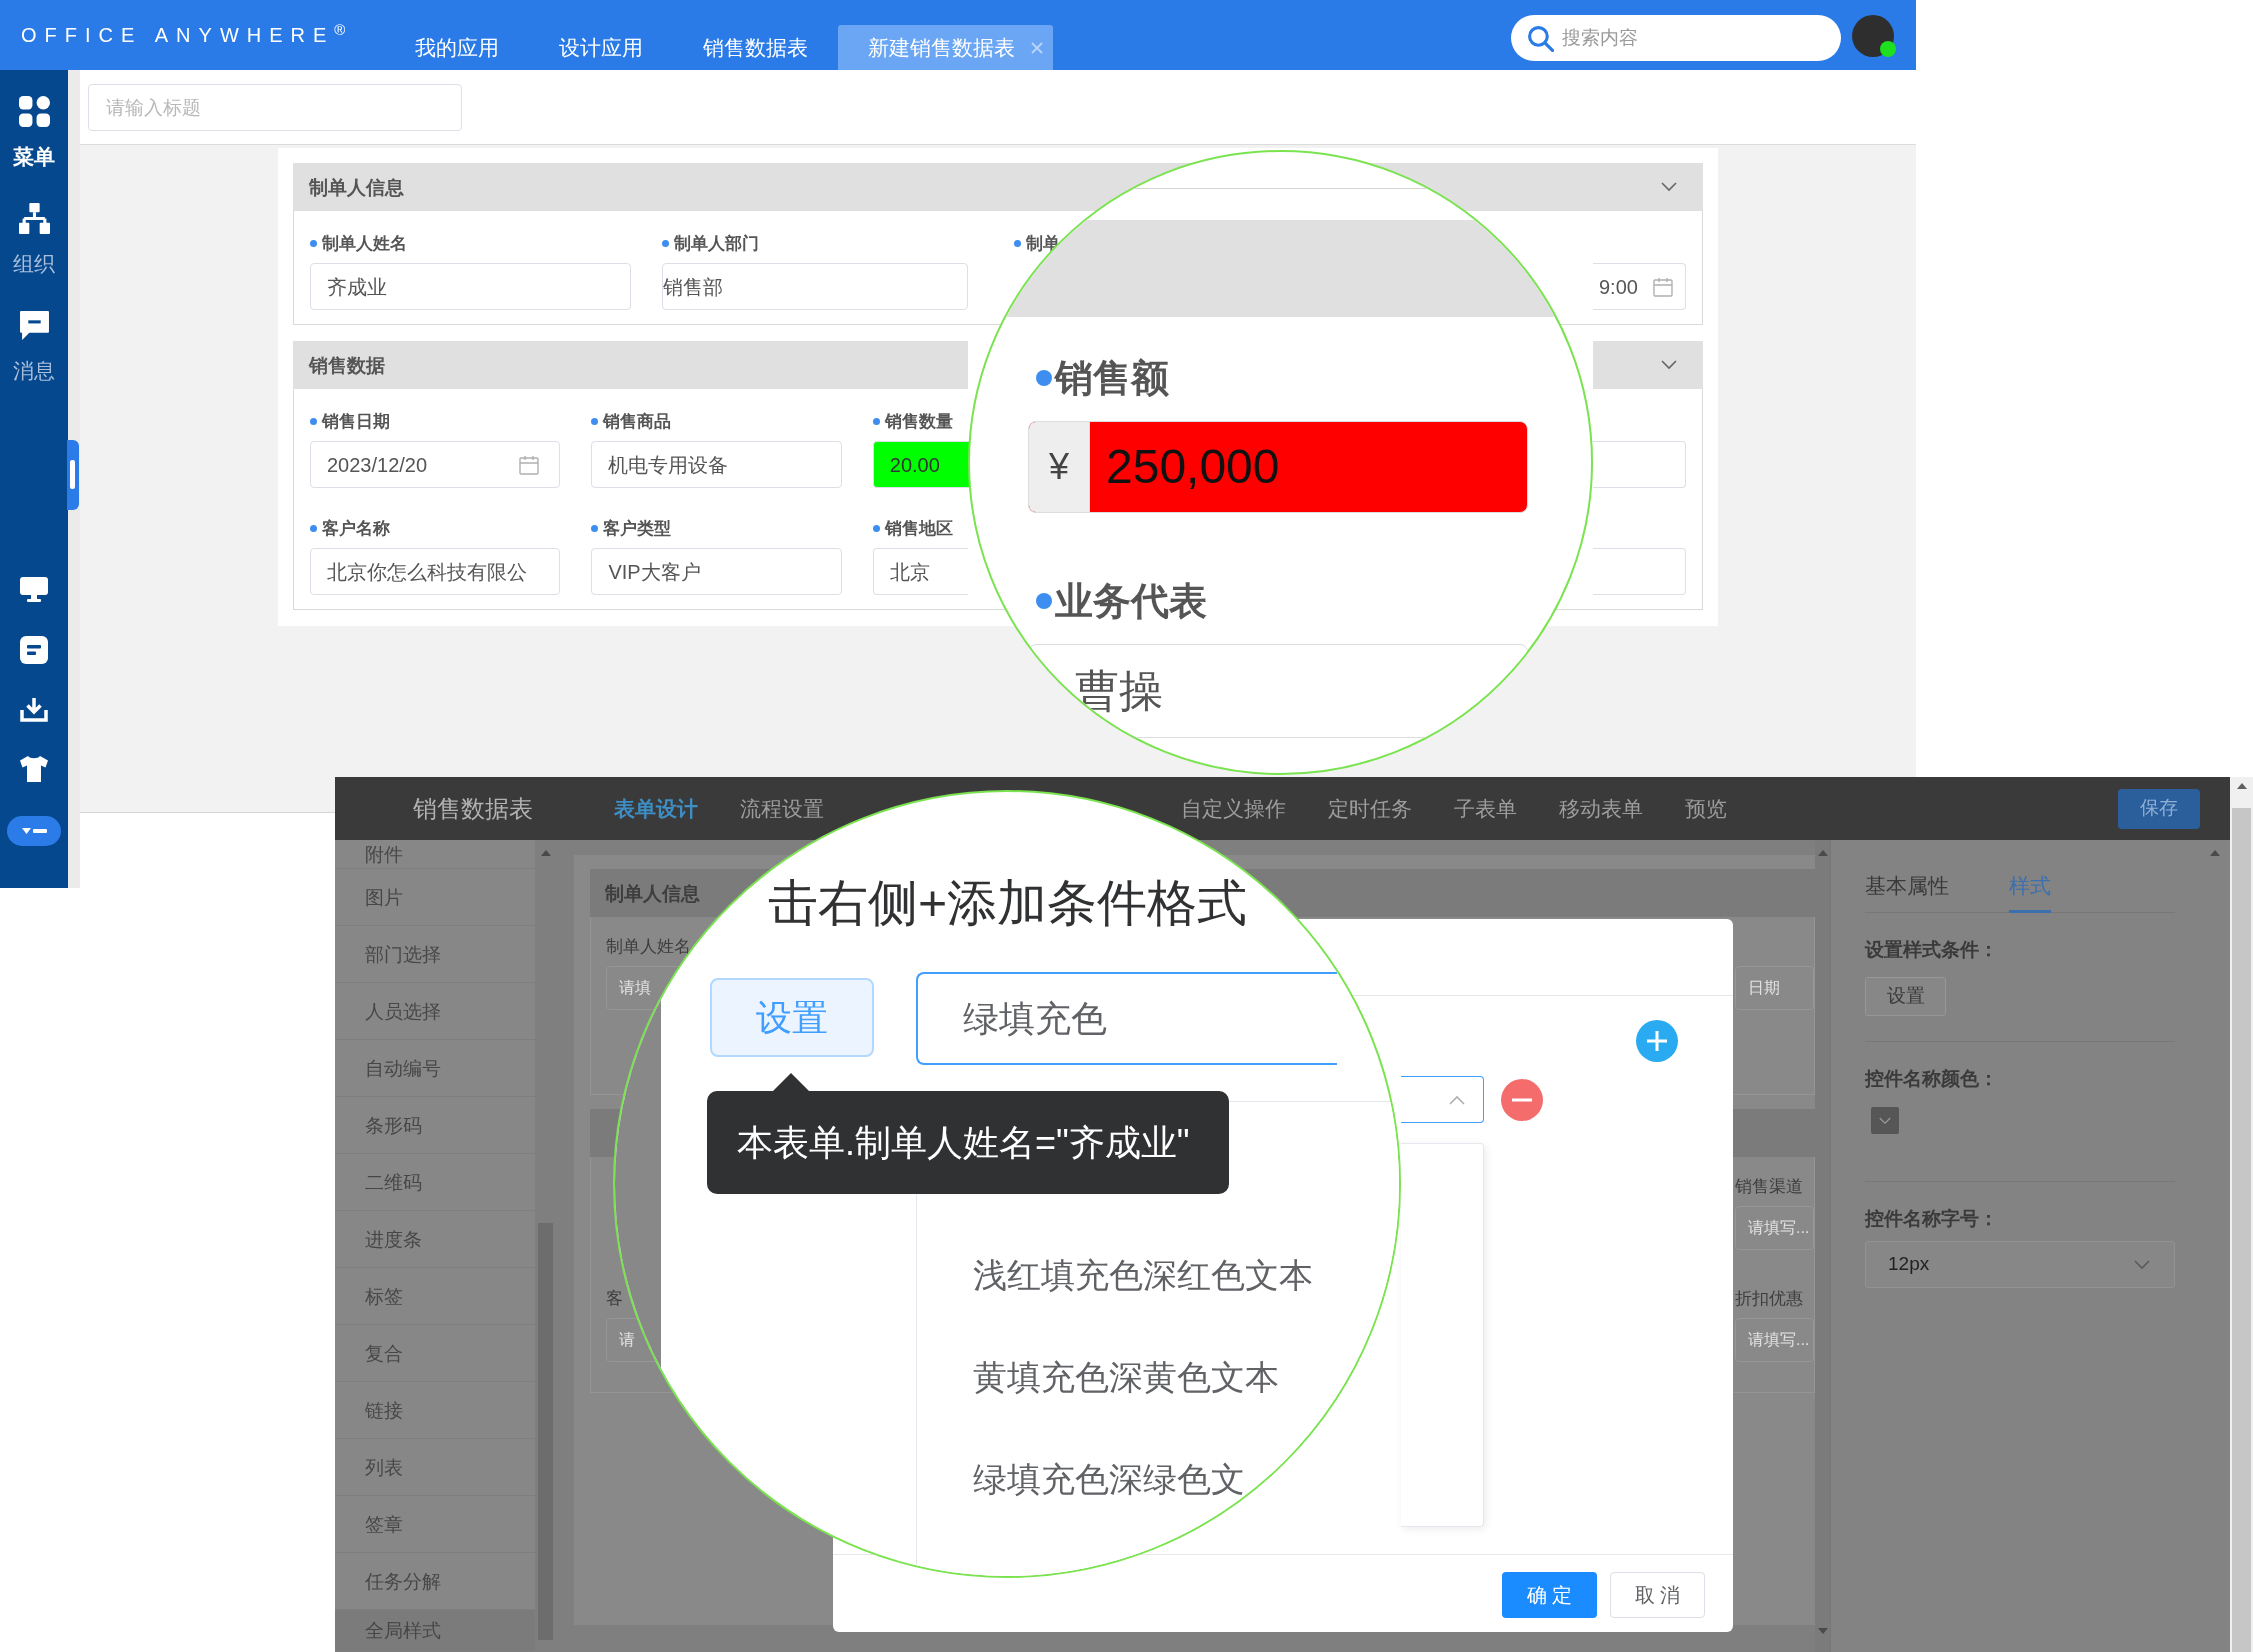 The width and height of the screenshot is (2253, 1652). What do you see at coordinates (1126, 1018) in the screenshot?
I see `style-field: 绿填充色` at bounding box center [1126, 1018].